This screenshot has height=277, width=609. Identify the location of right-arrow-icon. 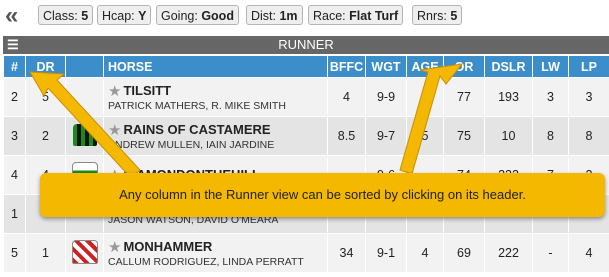
(431, 119).